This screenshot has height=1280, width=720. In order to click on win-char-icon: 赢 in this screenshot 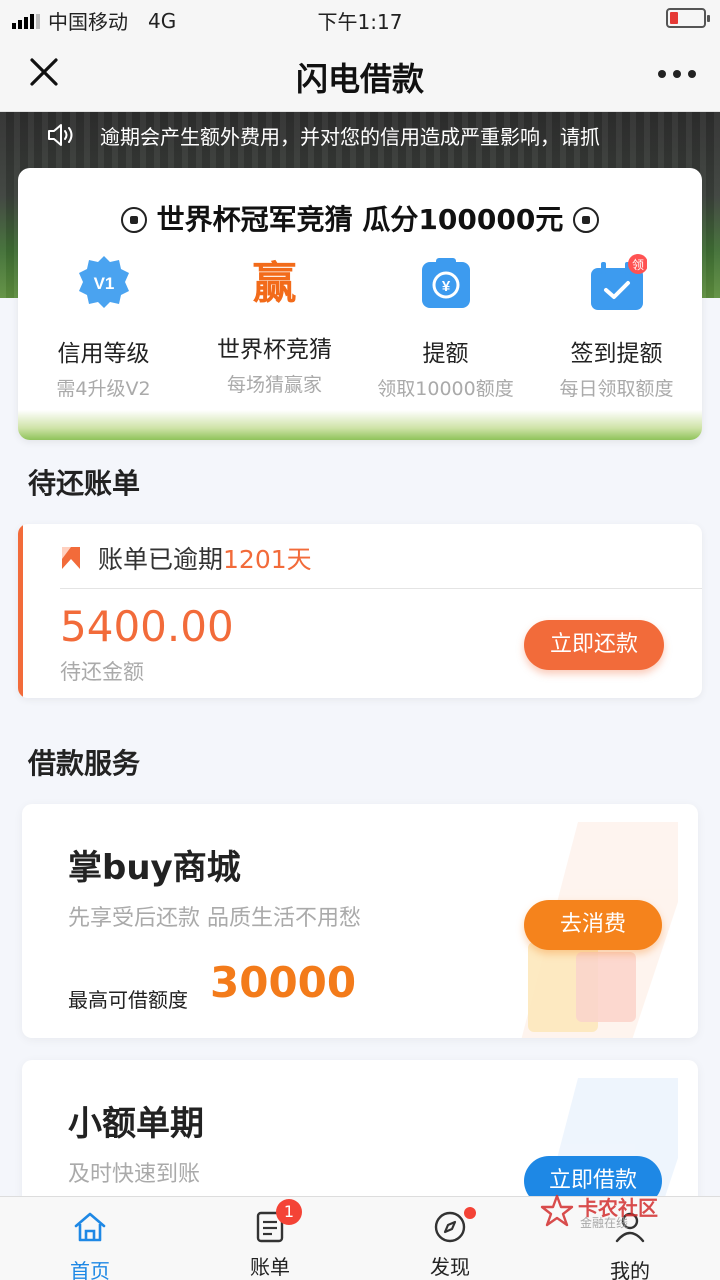, I will do `click(274, 283)`.